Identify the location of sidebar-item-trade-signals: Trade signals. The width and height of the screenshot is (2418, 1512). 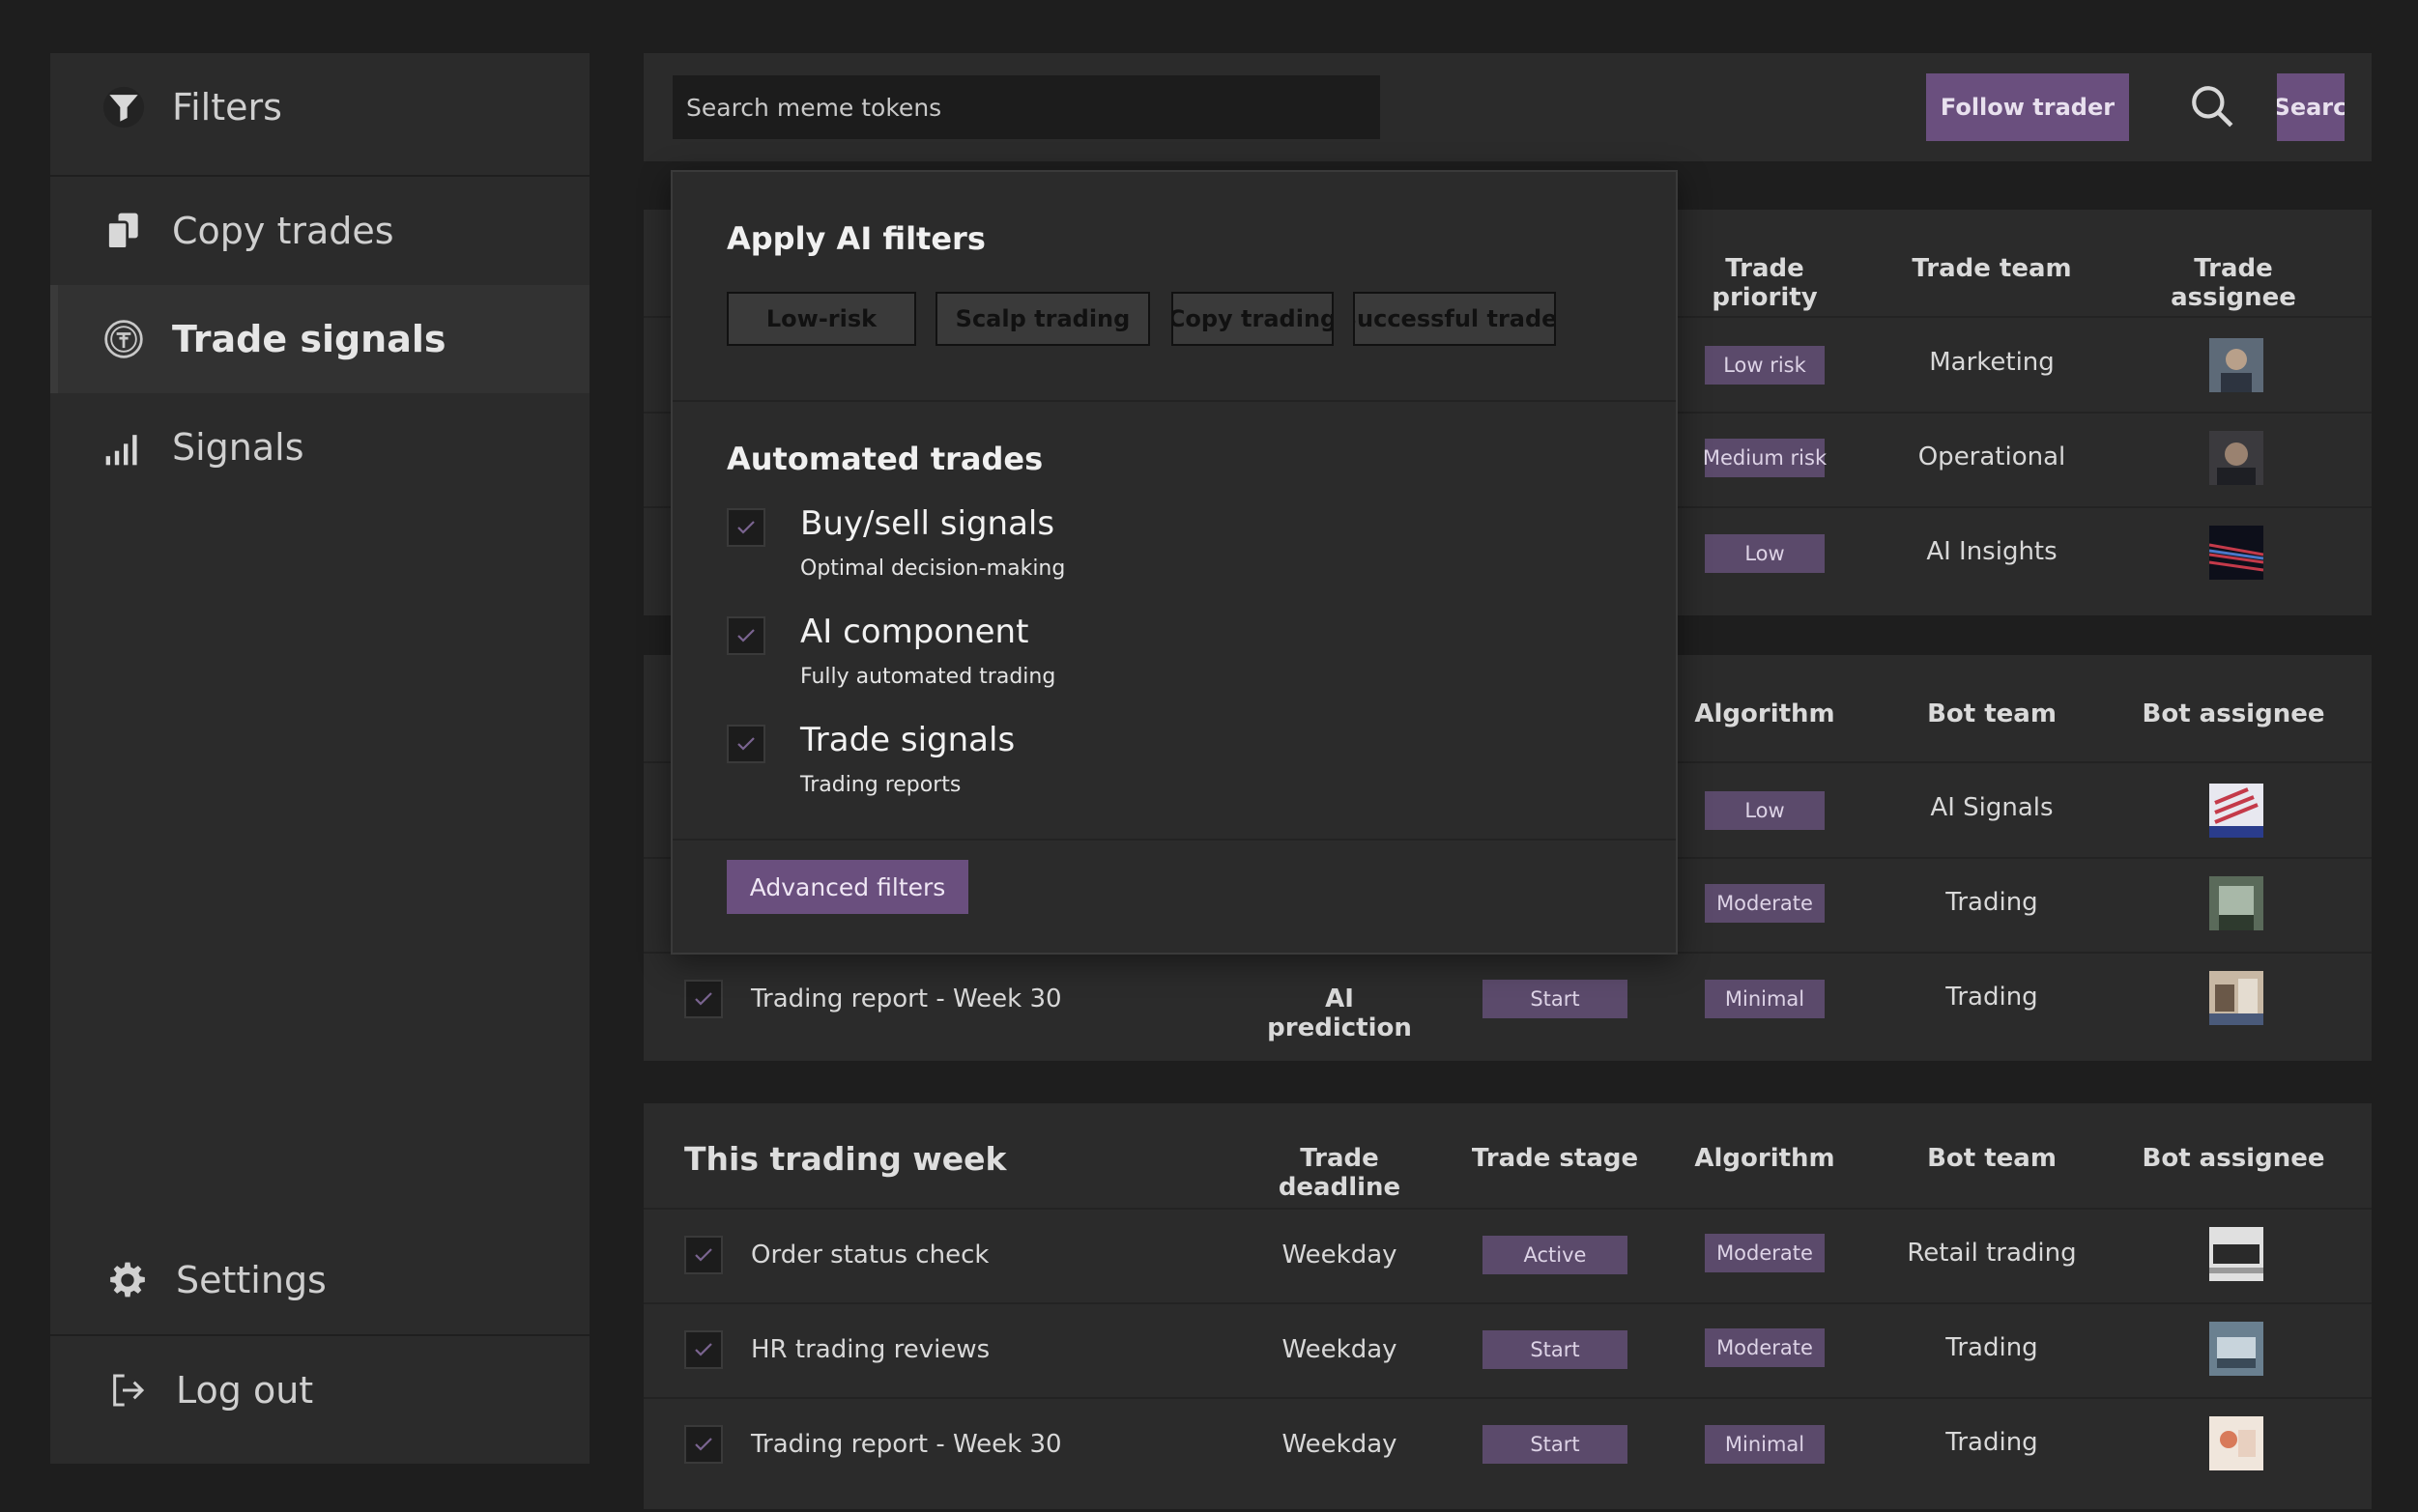
(320, 339).